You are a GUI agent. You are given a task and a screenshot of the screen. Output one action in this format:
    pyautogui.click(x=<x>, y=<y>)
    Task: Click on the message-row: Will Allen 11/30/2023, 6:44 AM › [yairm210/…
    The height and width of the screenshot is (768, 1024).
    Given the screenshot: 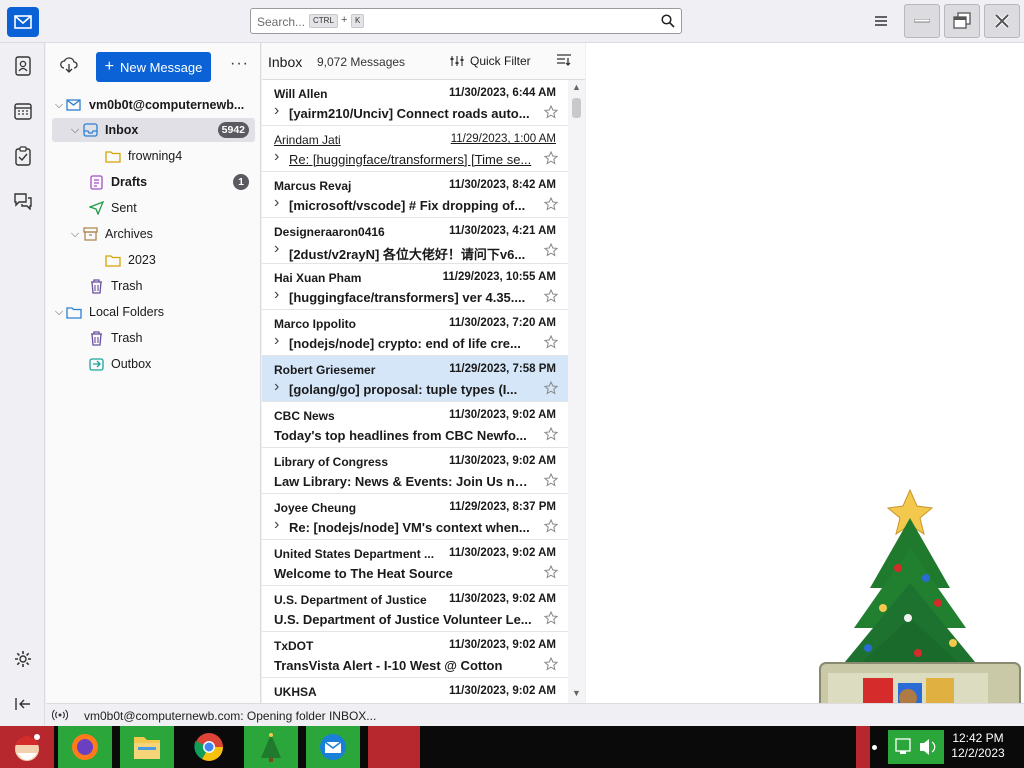 What is the action you would take?
    pyautogui.click(x=415, y=103)
    